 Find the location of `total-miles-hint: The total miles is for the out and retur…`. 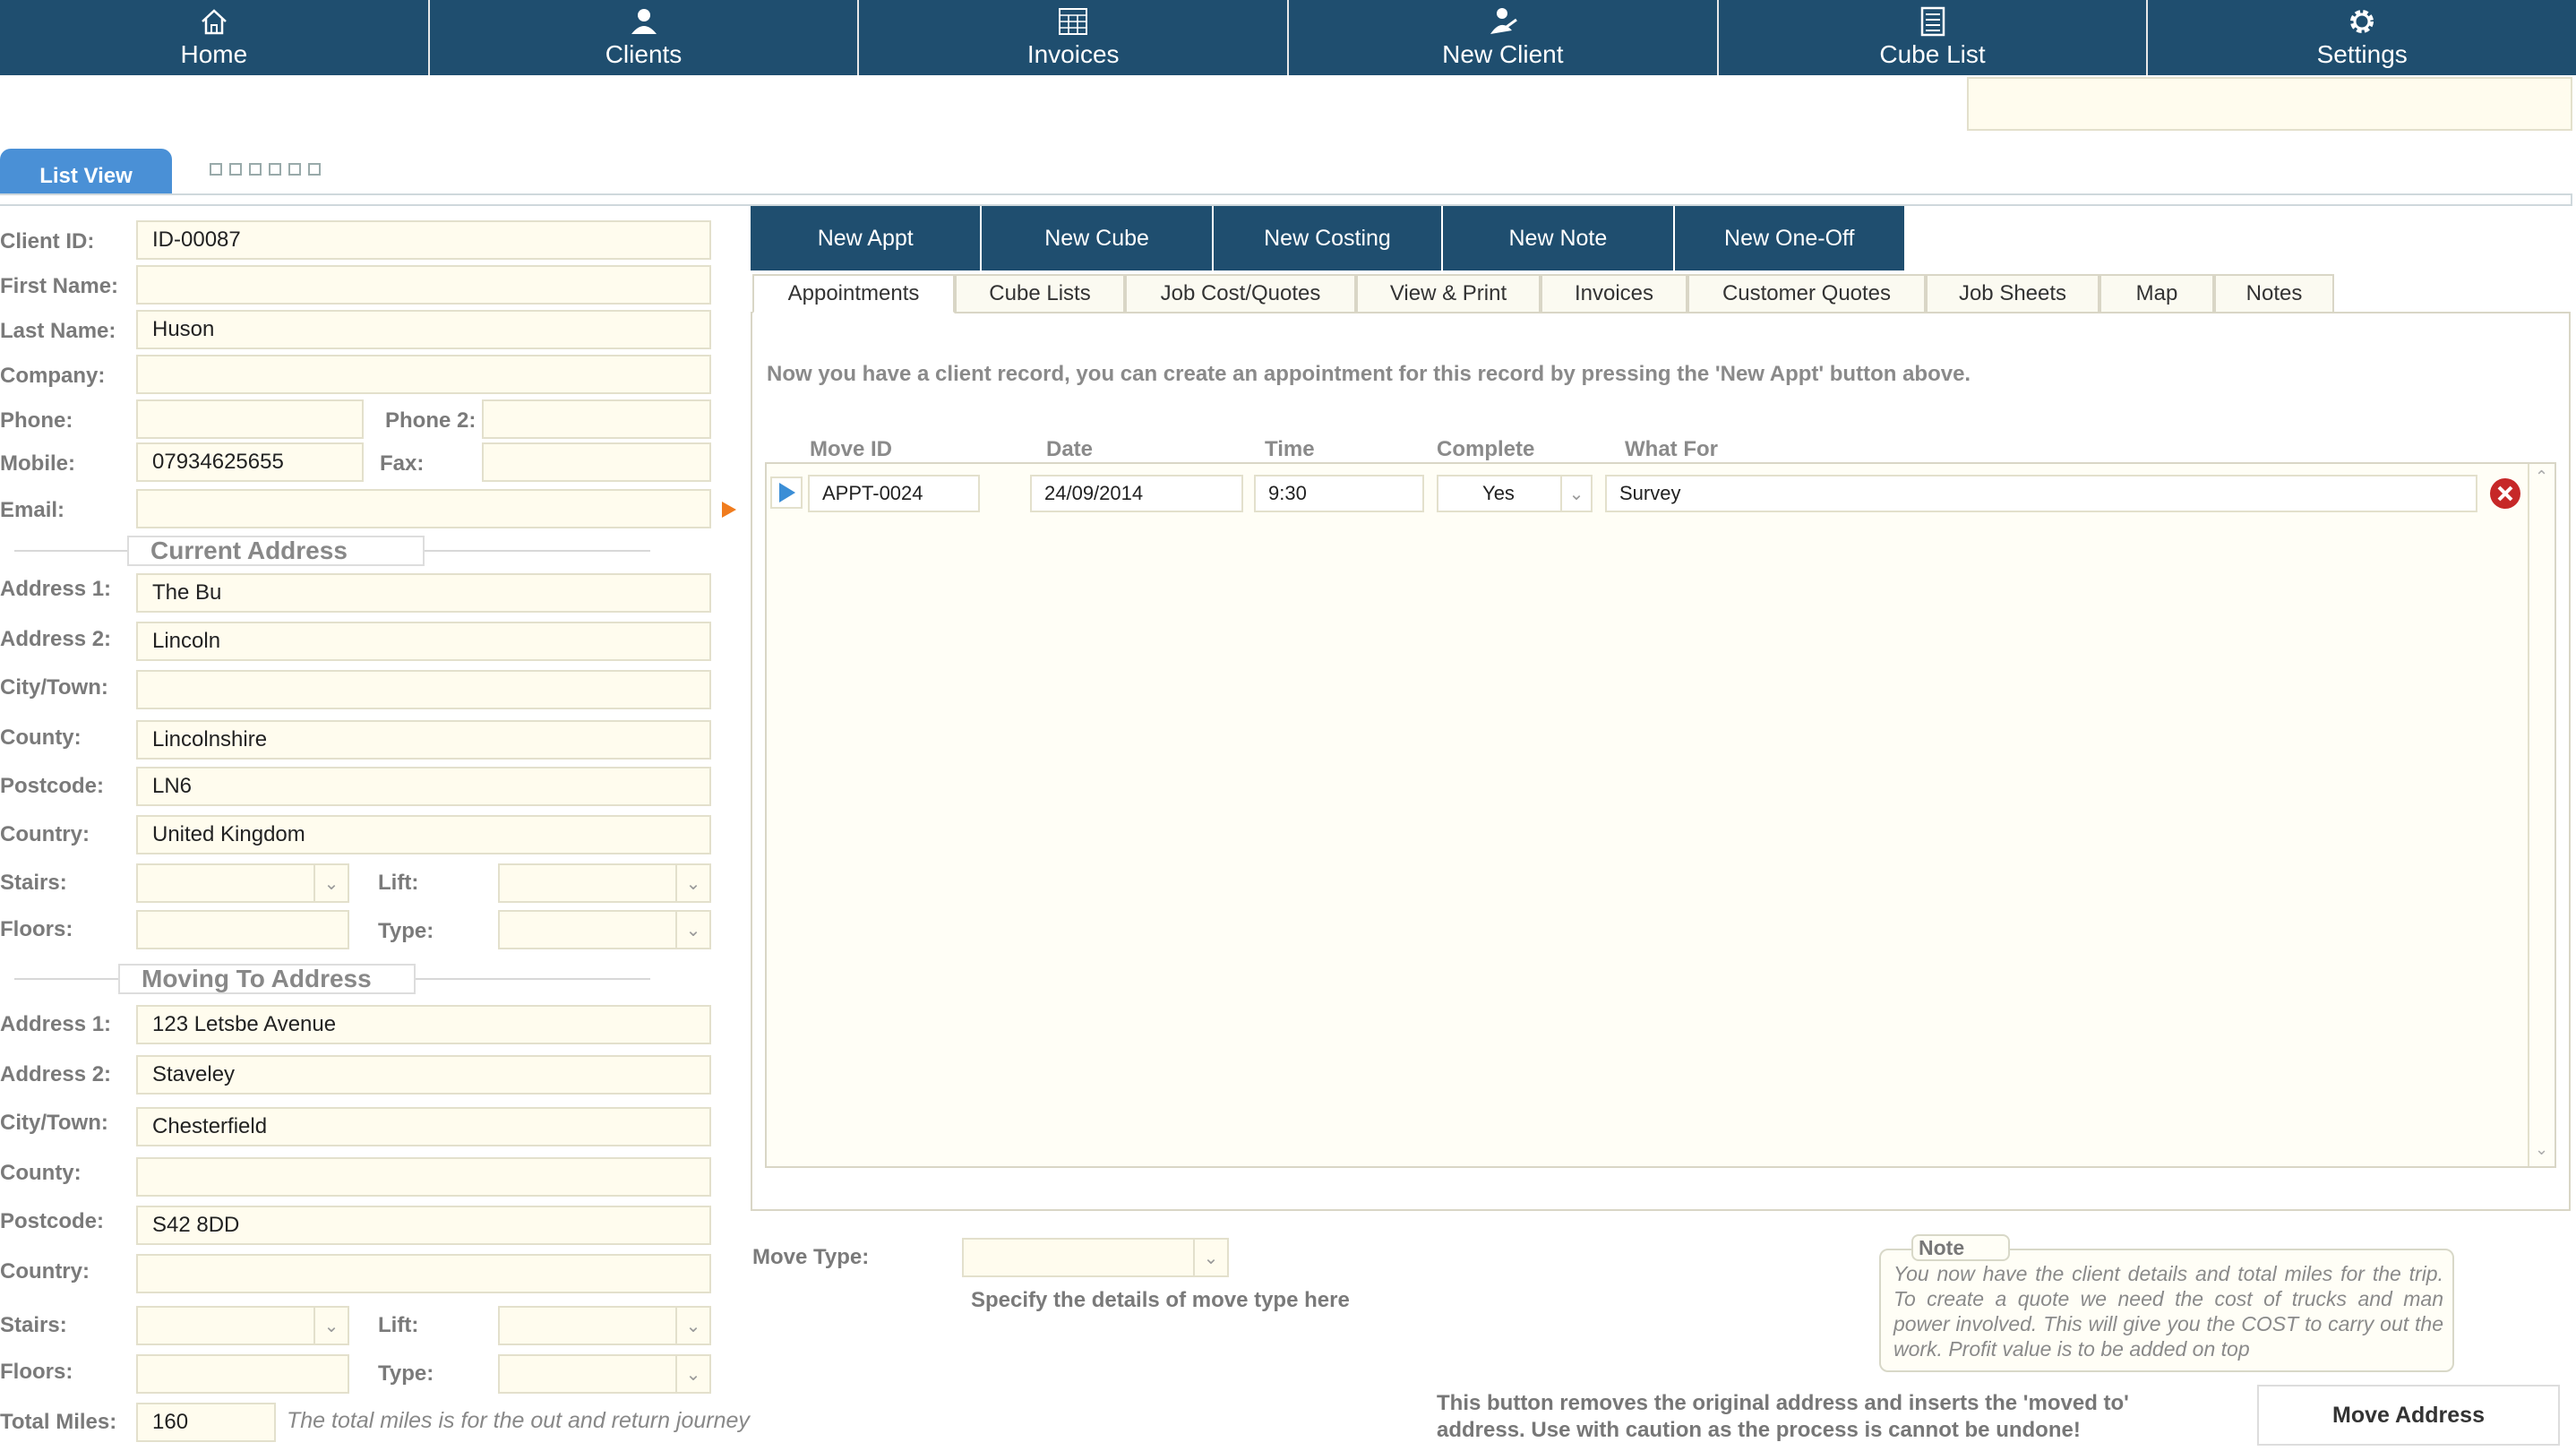

total-miles-hint: The total miles is for the out and retur… is located at coordinates (518, 1420).